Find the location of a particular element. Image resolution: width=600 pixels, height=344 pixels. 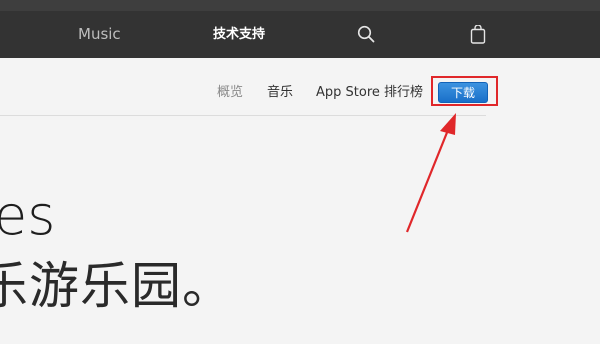

annotation-arrow is located at coordinates (430, 173).